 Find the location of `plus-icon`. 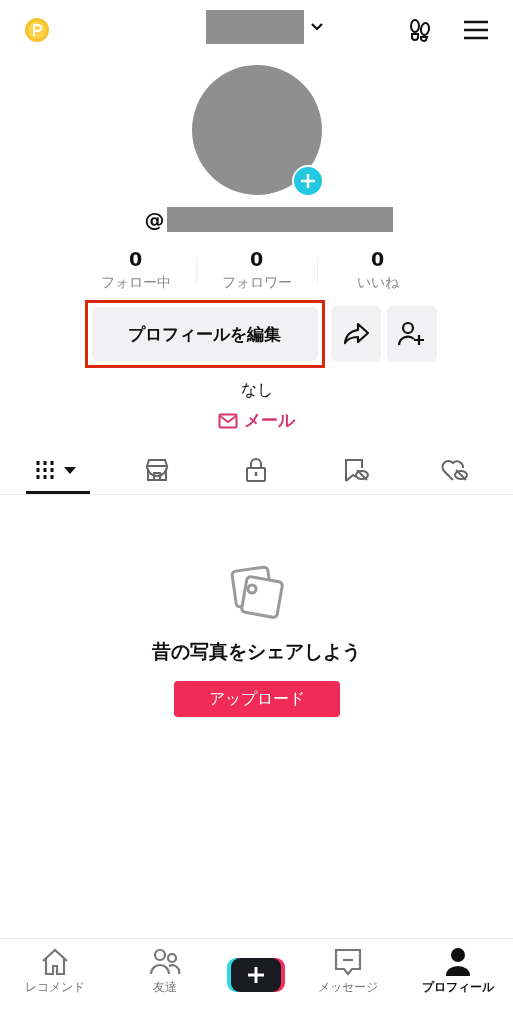

plus-icon is located at coordinates (256, 975).